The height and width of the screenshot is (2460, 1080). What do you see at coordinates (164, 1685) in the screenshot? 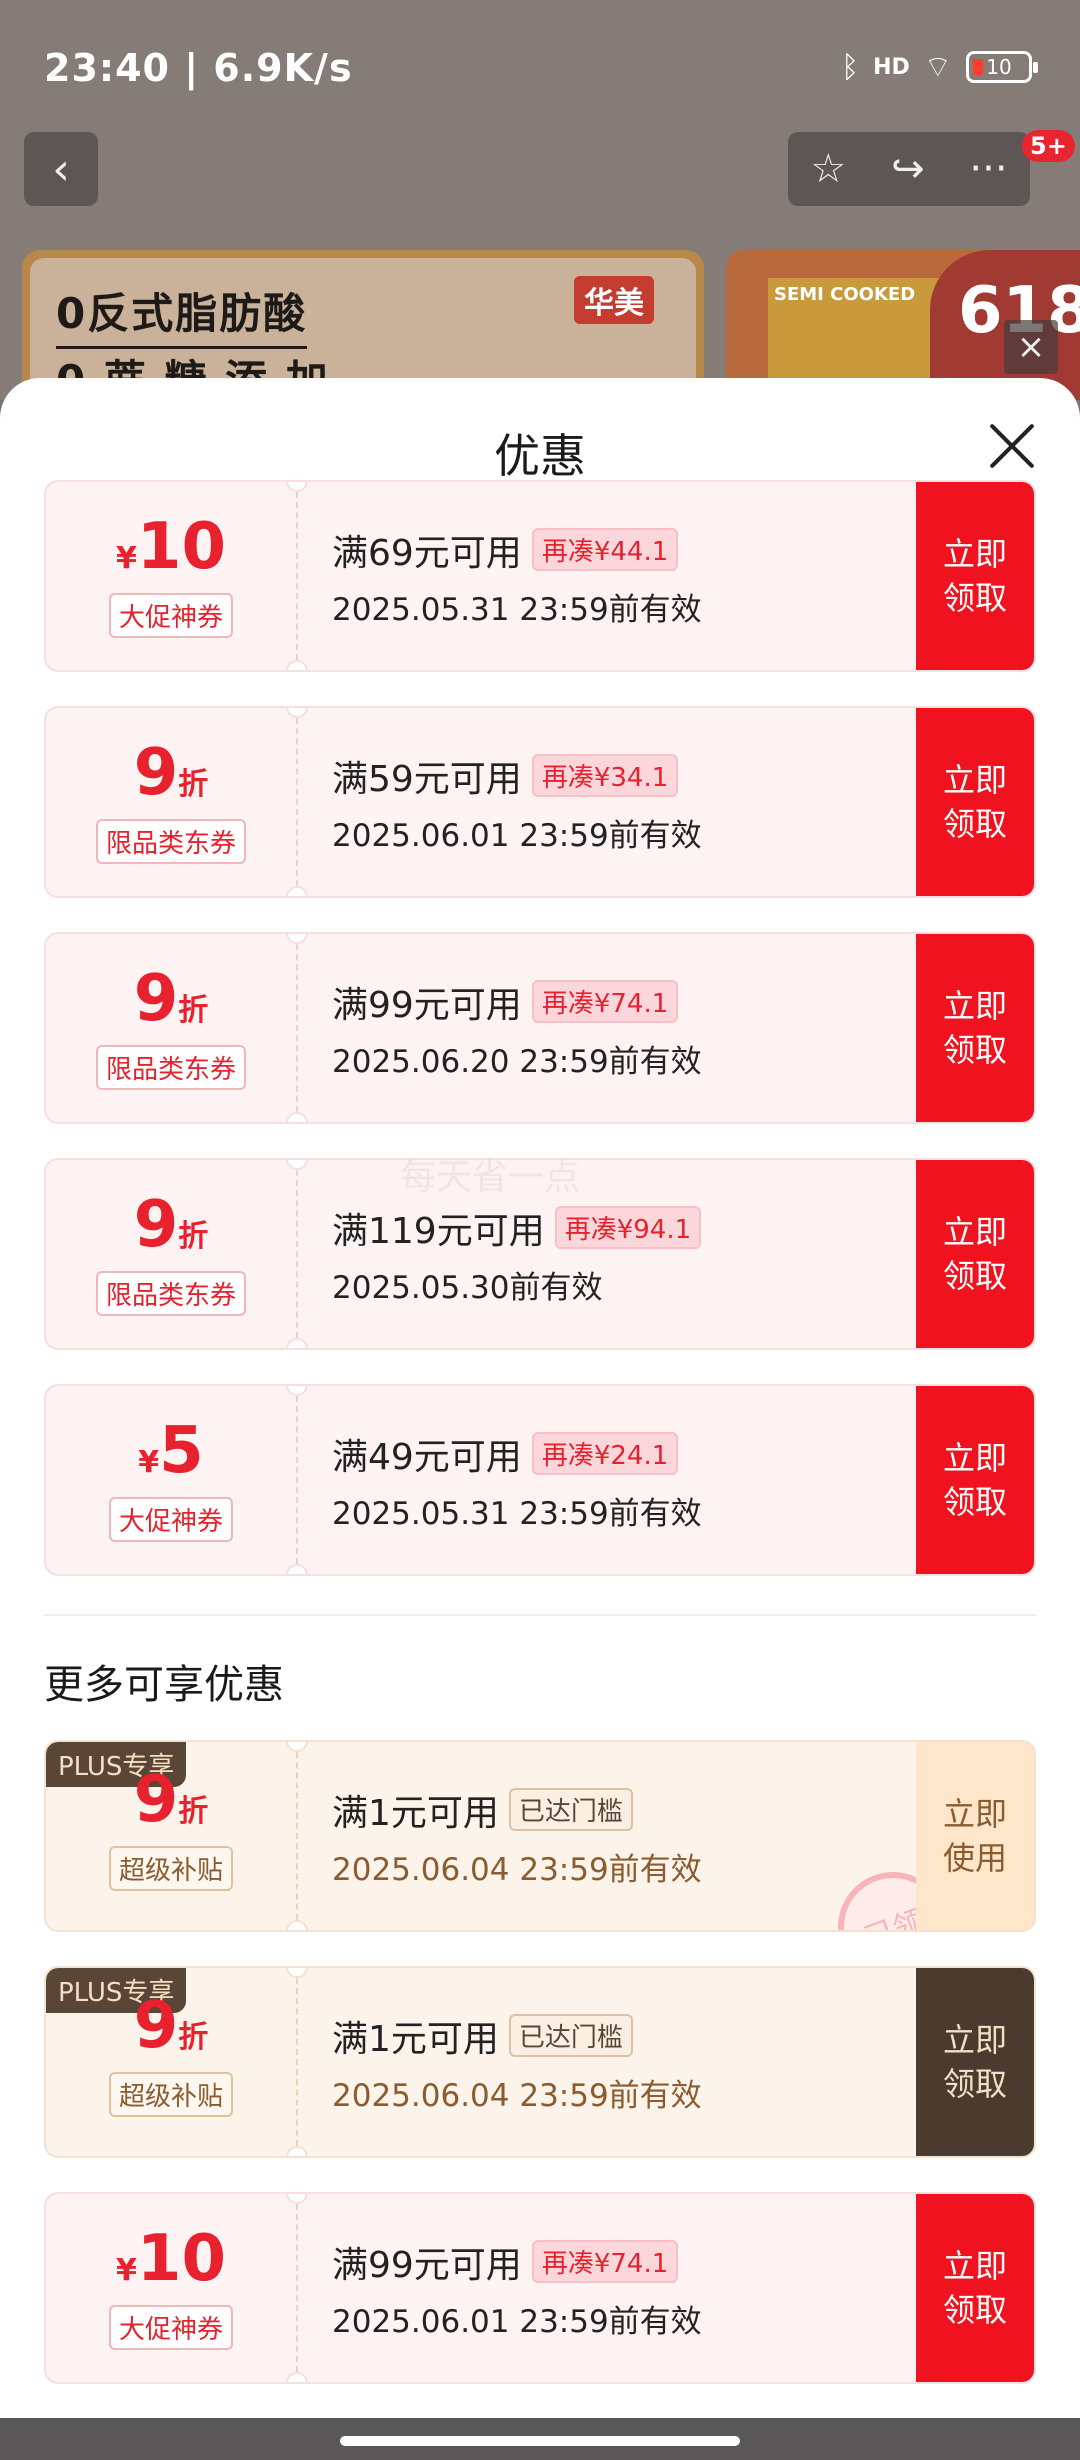
I see `more-offers-title: 更多可享优惠` at bounding box center [164, 1685].